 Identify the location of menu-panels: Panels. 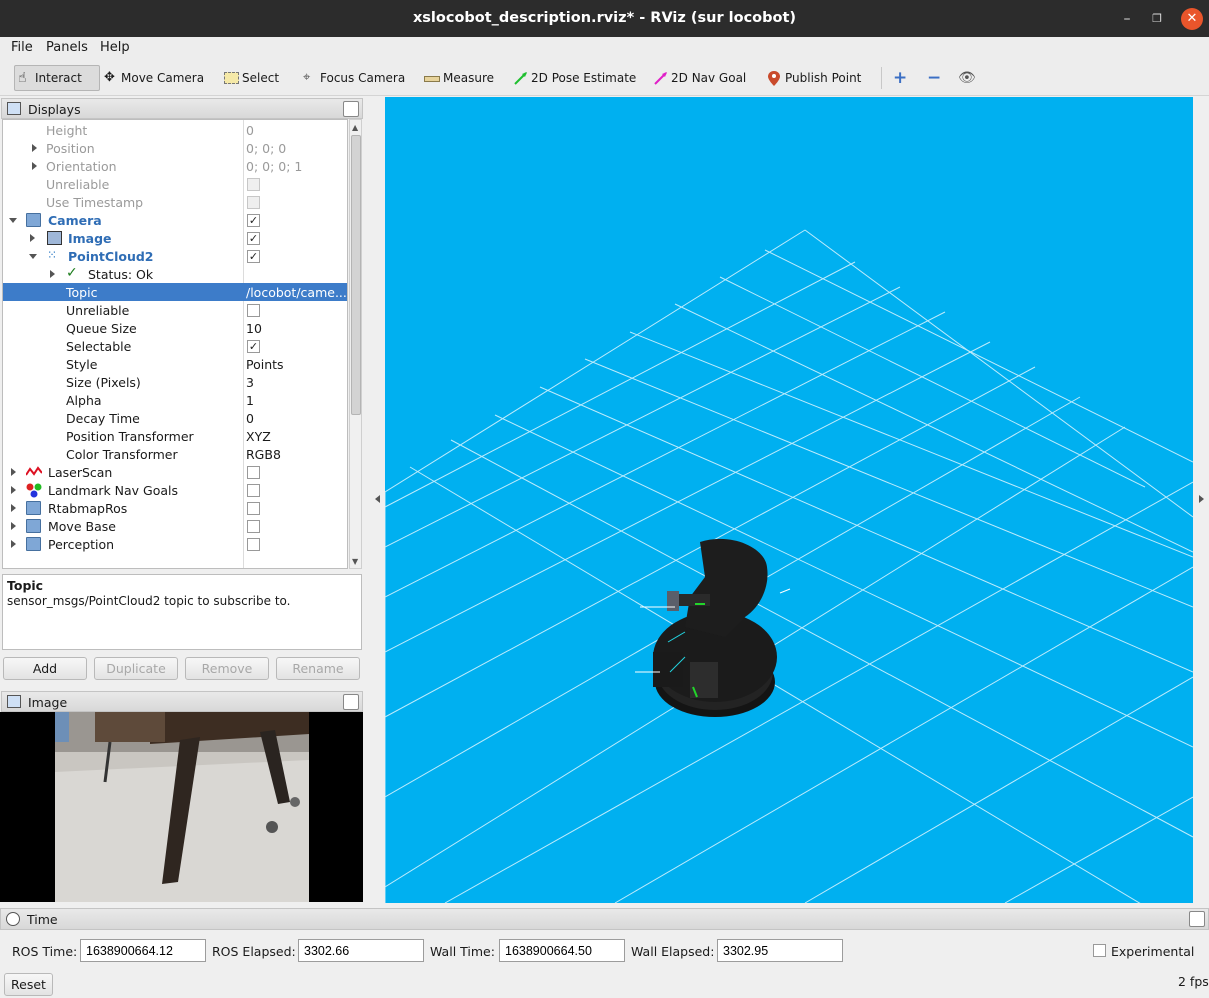
(67, 47).